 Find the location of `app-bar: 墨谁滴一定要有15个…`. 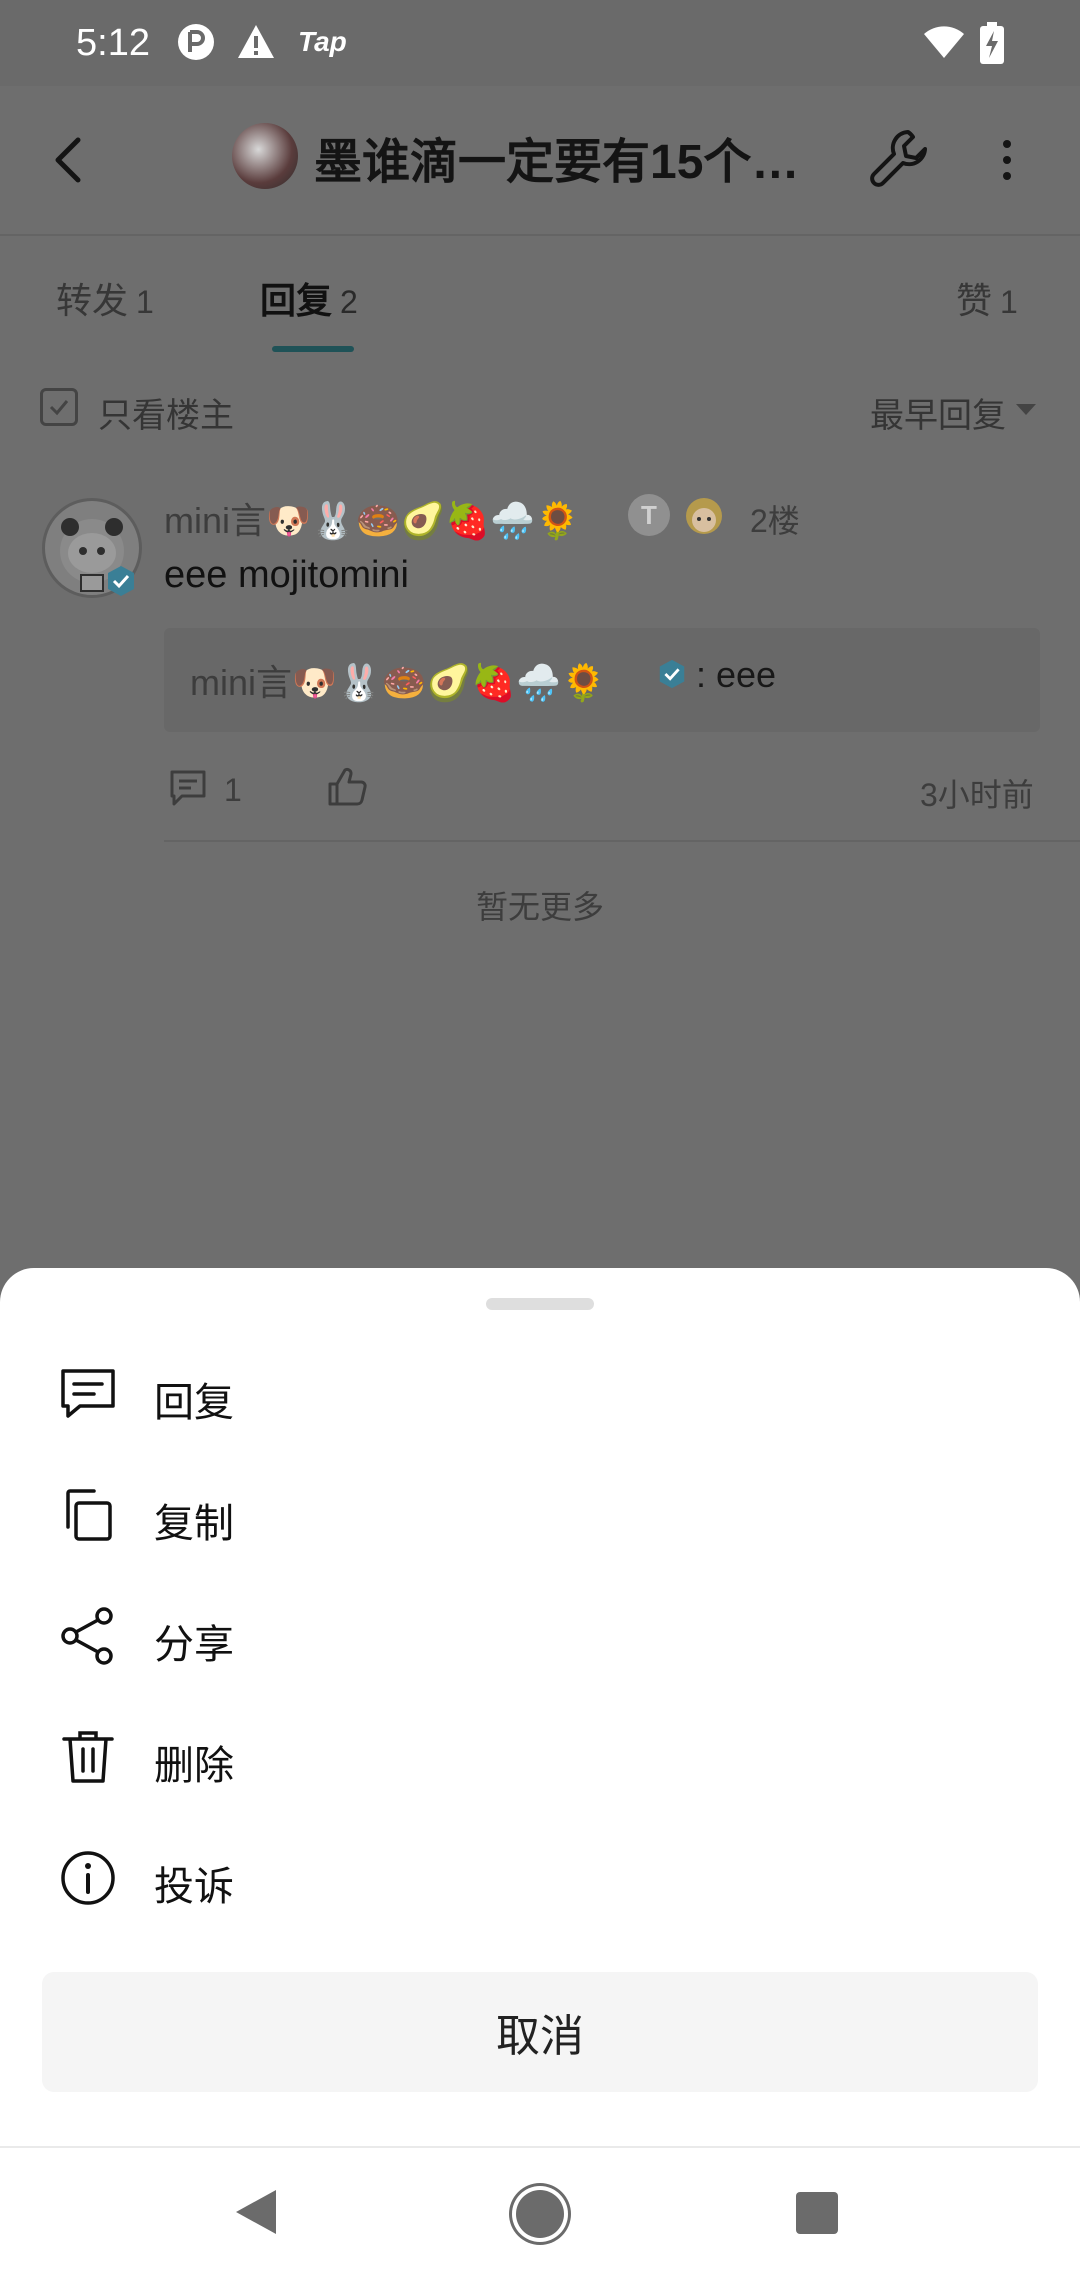

app-bar: 墨谁滴一定要有15个… is located at coordinates (540, 161).